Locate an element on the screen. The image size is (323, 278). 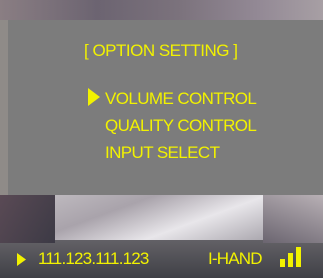
menu-item-quality-control: QUALITY CONTROL is located at coordinates (181, 126).